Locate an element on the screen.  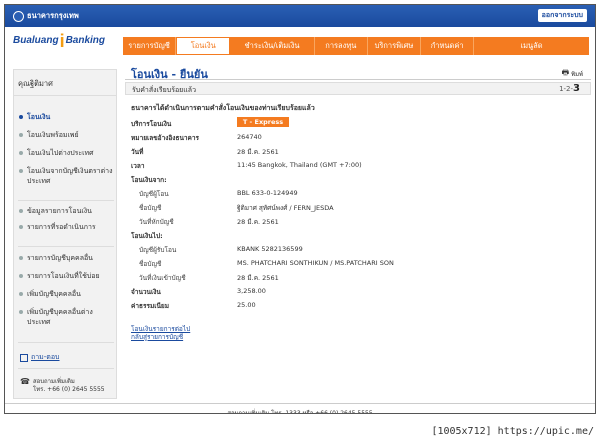
nav-settings: กำหนดค่า is located at coordinates (448, 46).